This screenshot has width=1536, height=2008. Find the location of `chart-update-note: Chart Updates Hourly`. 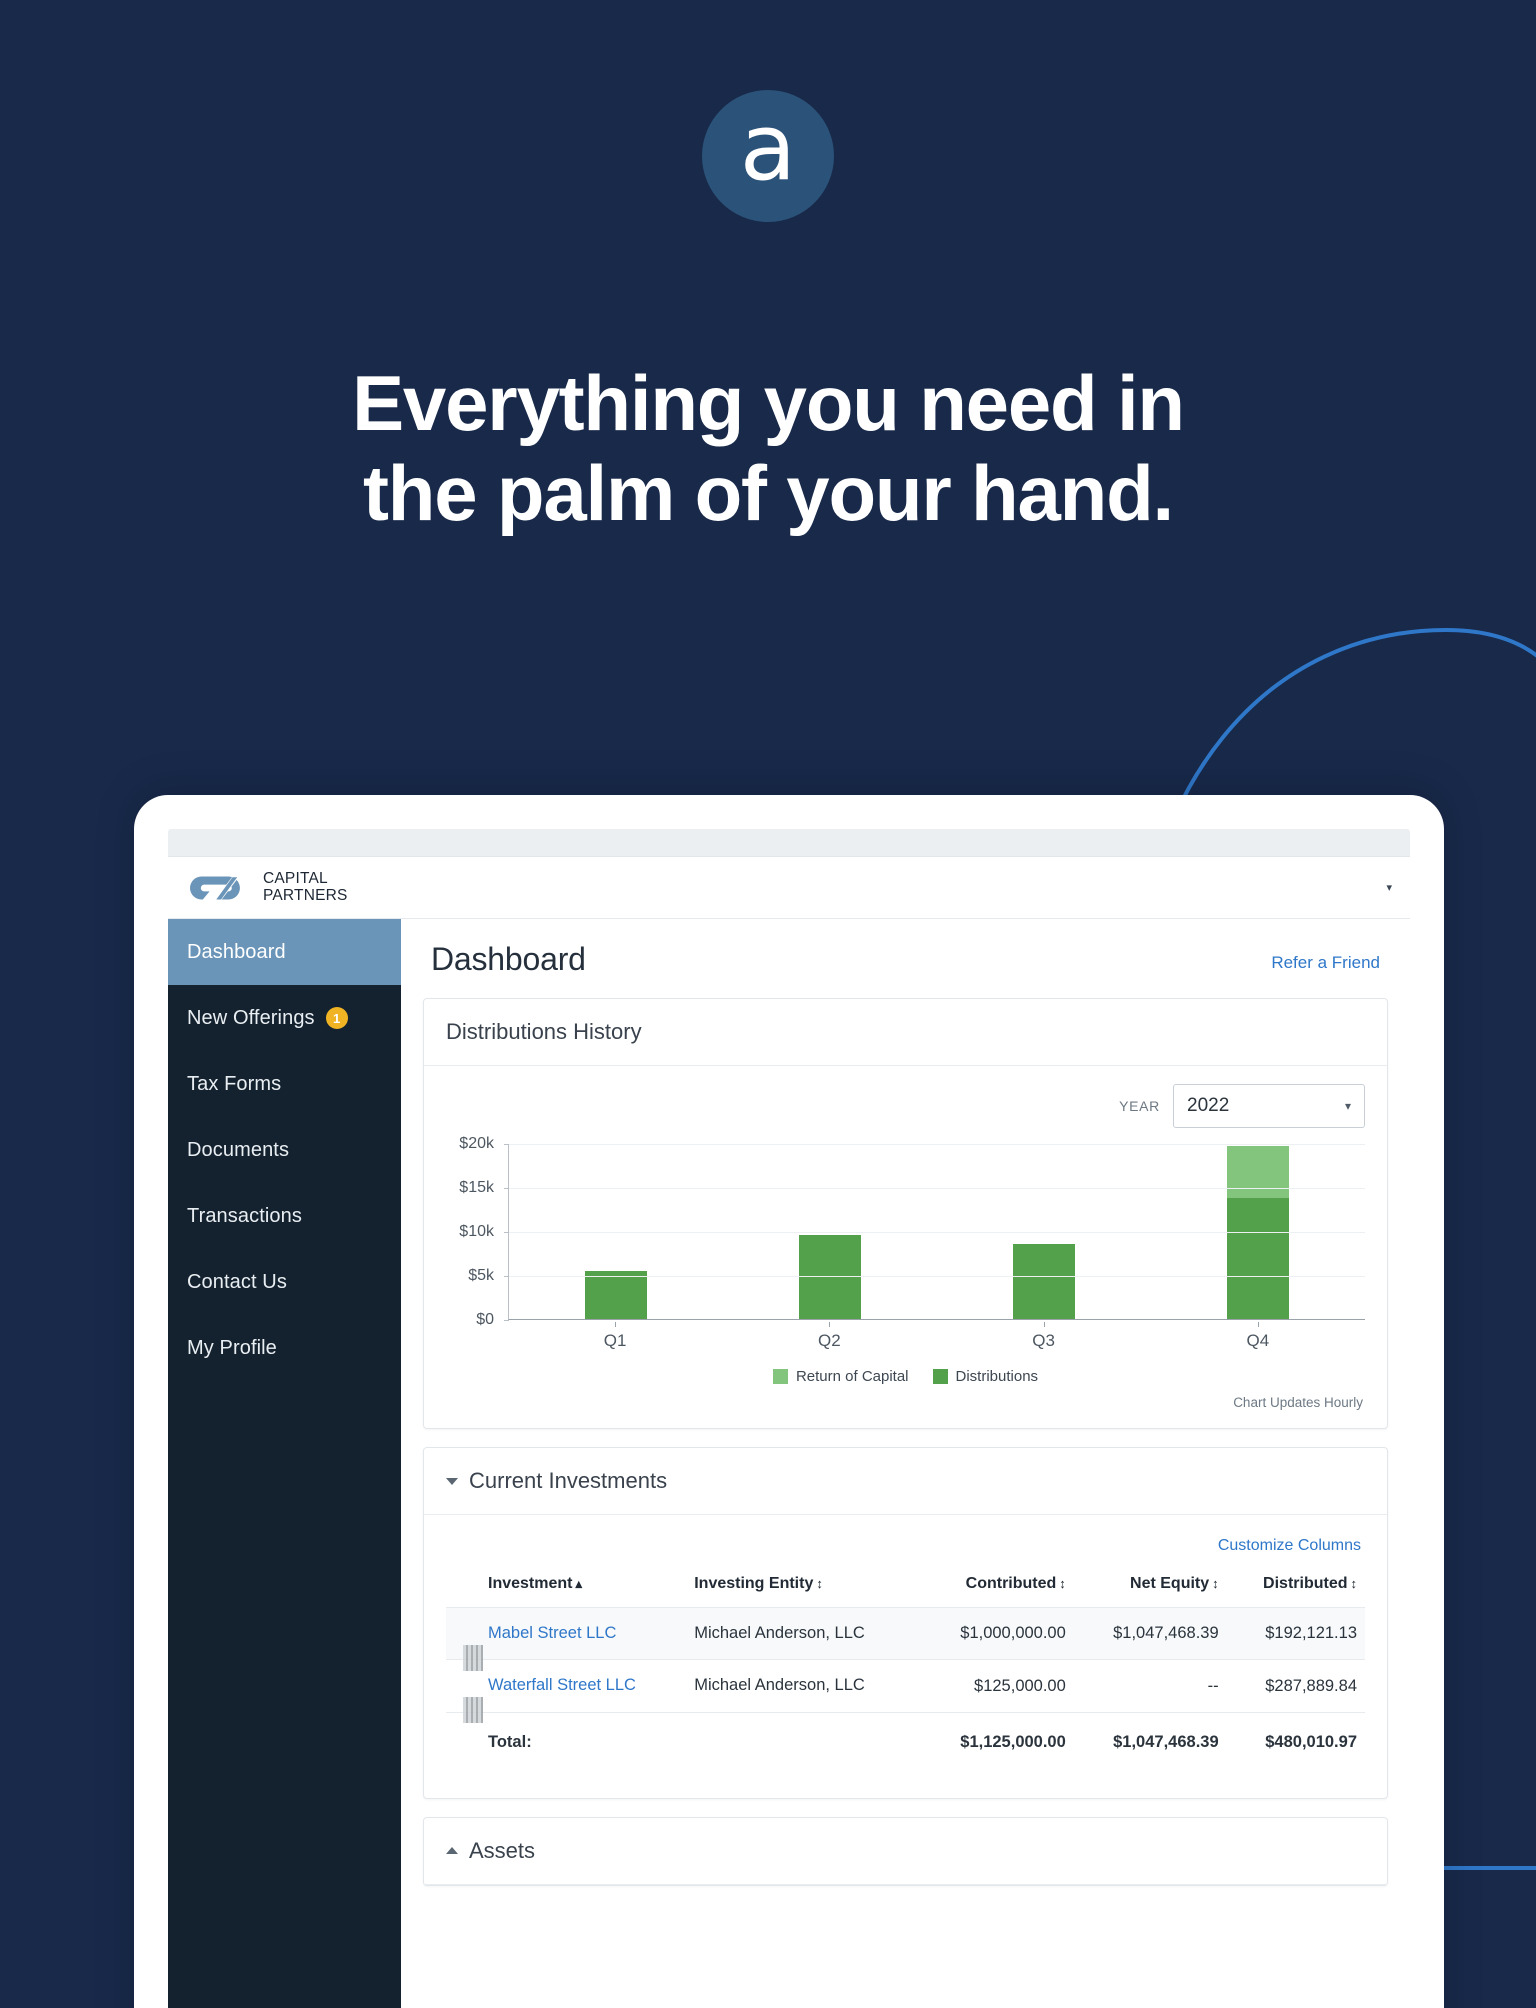

chart-update-note: Chart Updates Hourly is located at coordinates (1298, 1402).